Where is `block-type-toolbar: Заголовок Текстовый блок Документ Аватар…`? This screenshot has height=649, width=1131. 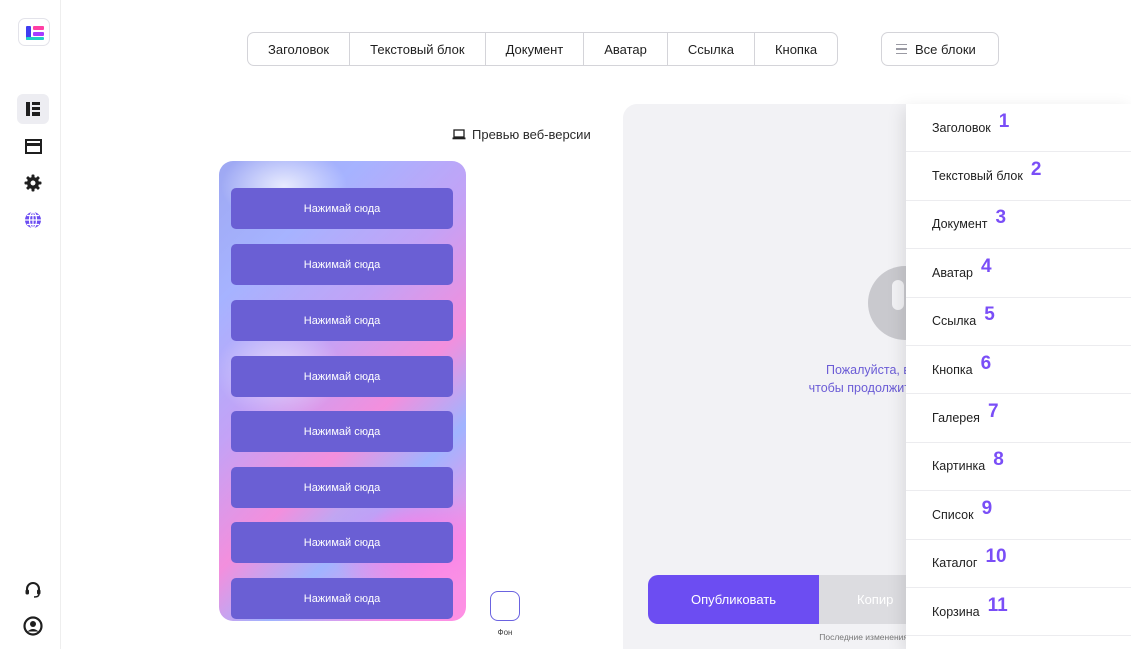
block-type-toolbar: Заголовок Текстовый блок Документ Аватар… is located at coordinates (543, 49).